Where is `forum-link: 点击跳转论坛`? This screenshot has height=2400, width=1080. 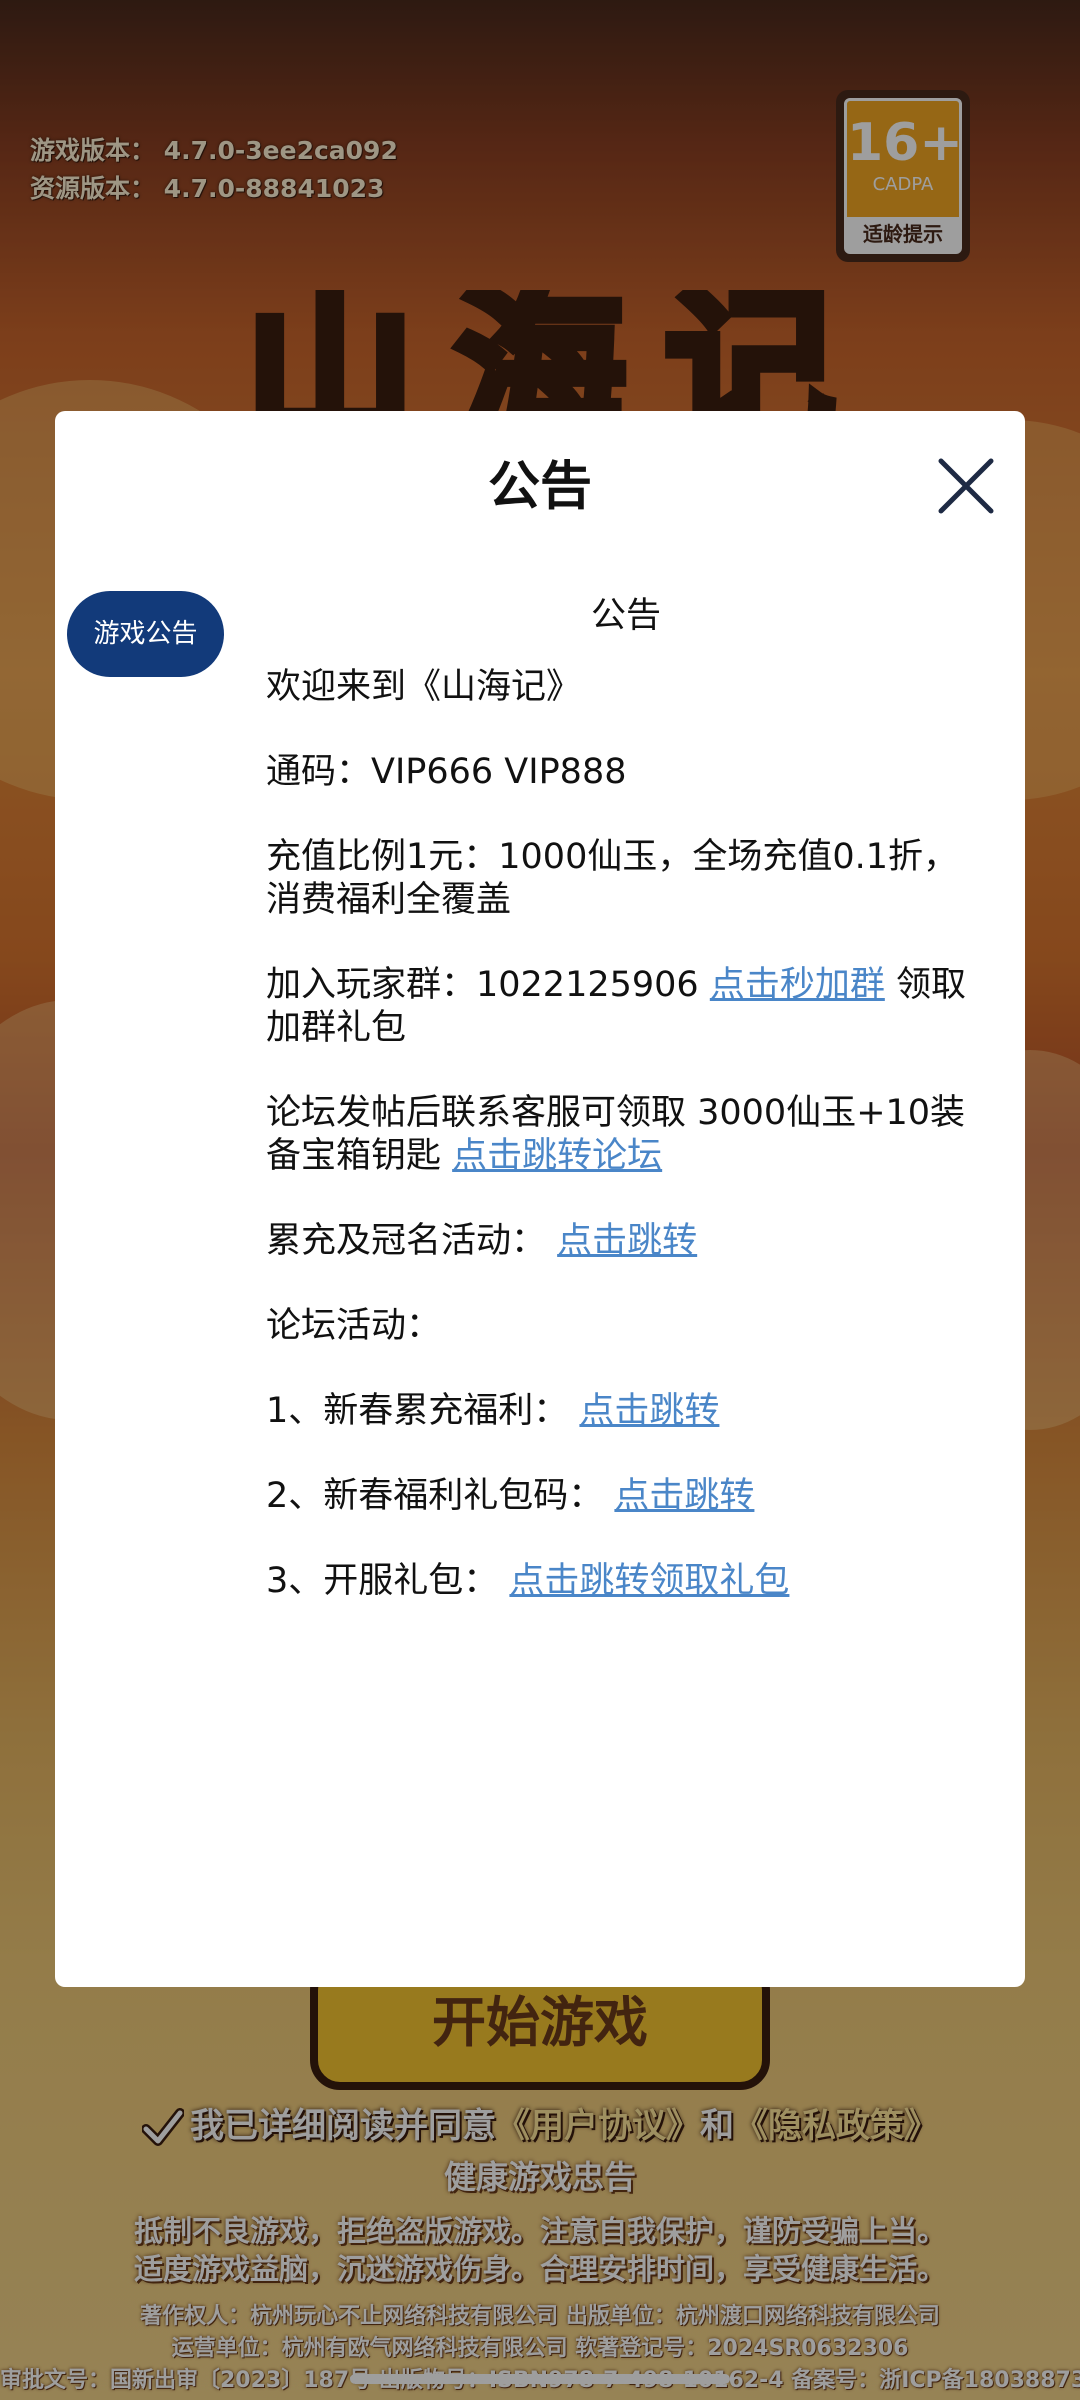 forum-link: 点击跳转论坛 is located at coordinates (557, 1156).